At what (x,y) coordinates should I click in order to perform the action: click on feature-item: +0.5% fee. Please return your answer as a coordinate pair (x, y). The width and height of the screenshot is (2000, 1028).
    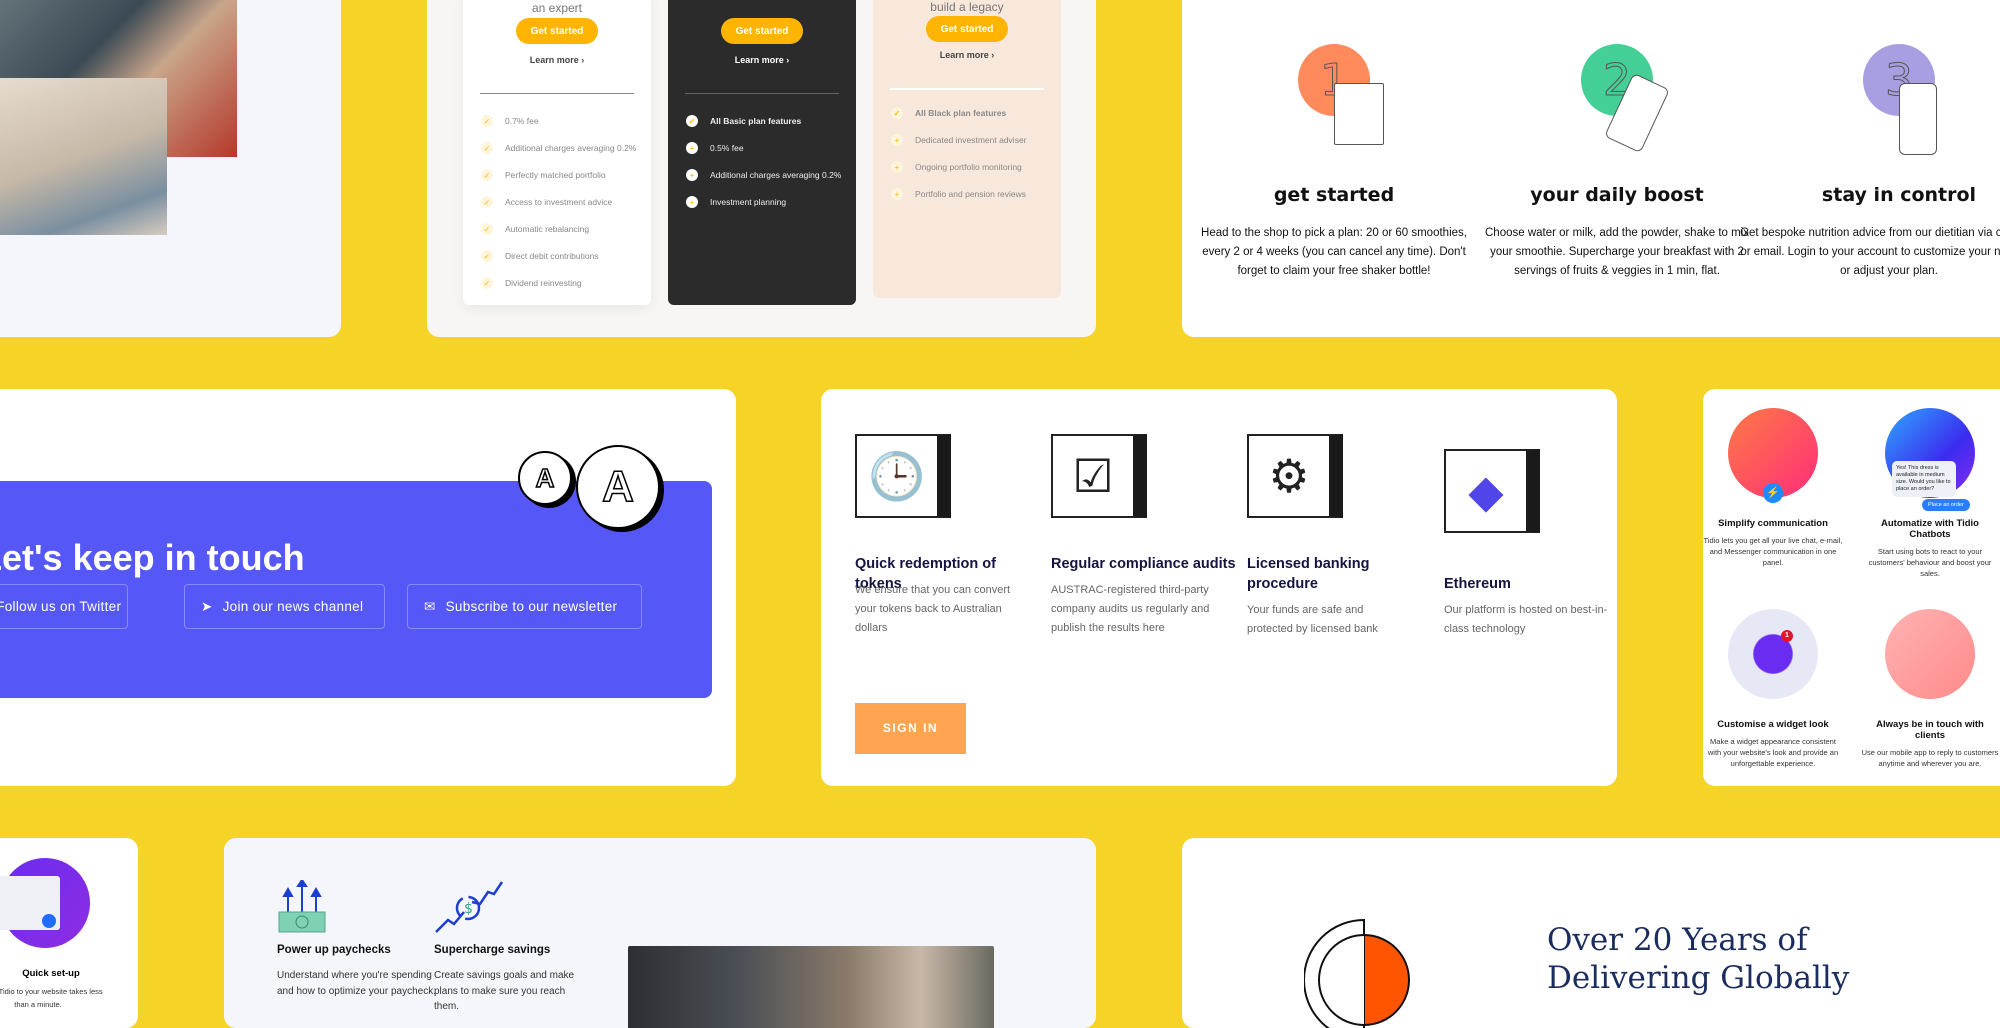
    Looking at the image, I should click on (715, 148).